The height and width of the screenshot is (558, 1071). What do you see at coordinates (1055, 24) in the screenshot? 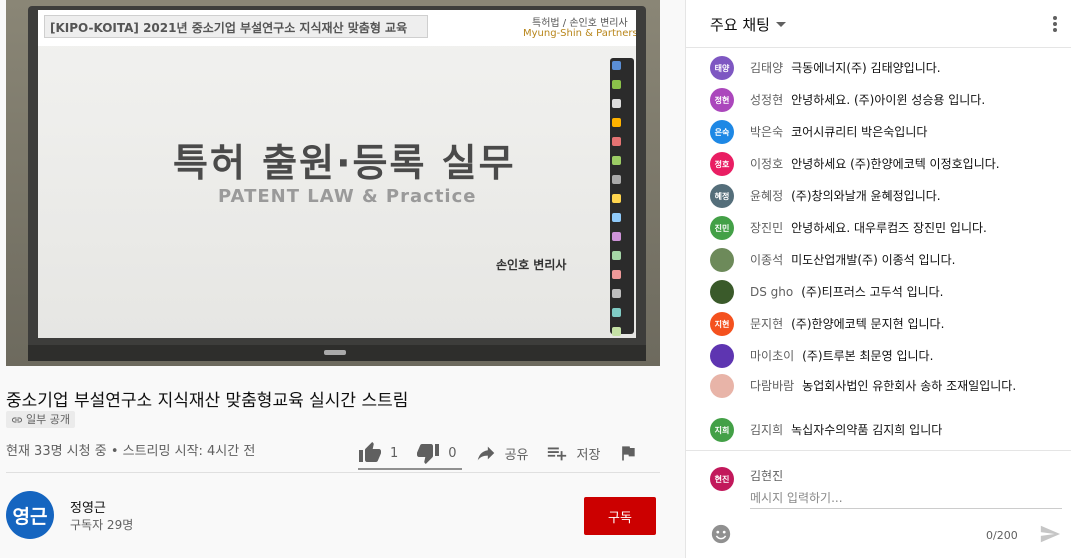
I see `more-options-icon` at bounding box center [1055, 24].